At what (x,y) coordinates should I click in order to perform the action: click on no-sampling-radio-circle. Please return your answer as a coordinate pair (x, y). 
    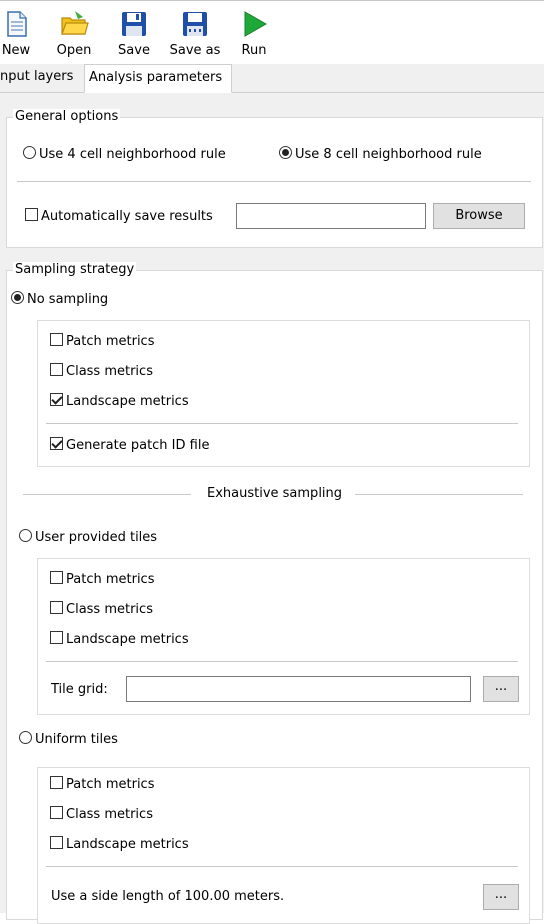
    Looking at the image, I should click on (17, 297).